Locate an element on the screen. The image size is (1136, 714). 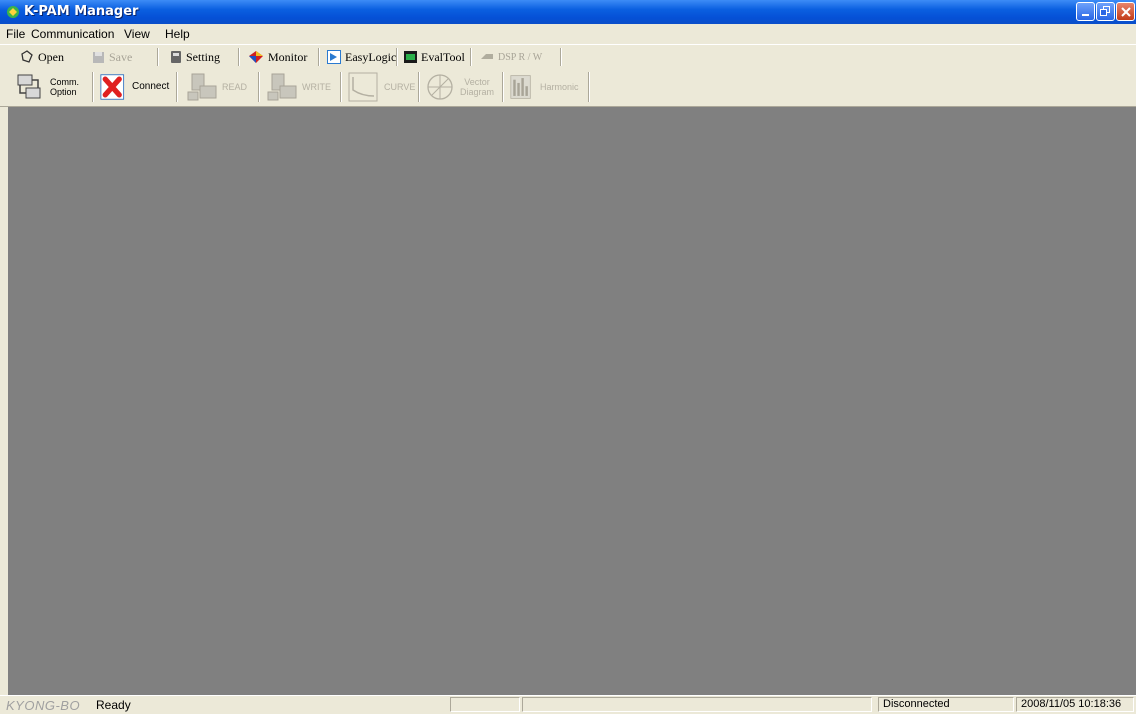
save-label: Save is located at coordinates (121, 56).